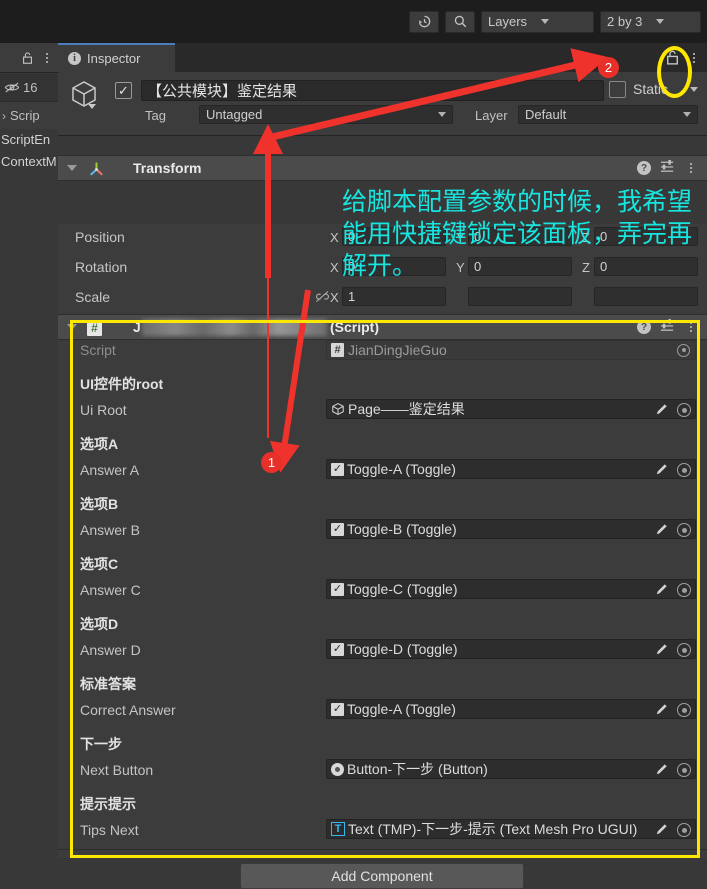 Image resolution: width=707 pixels, height=889 pixels. Describe the element at coordinates (382, 876) in the screenshot. I see `add-component-button: Add Component` at that location.